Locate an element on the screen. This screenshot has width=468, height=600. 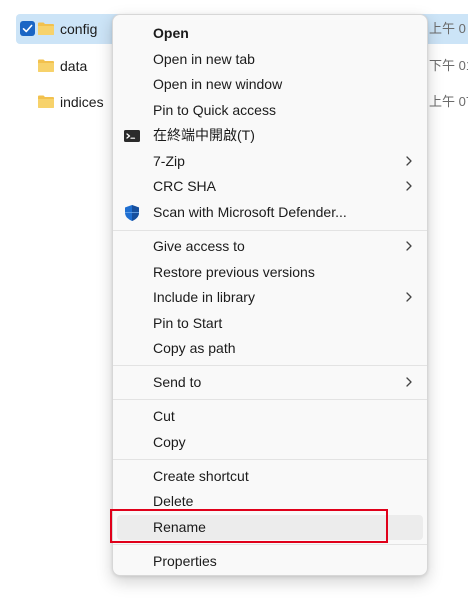
menu-item-open-new-window: Open in new window is located at coordinates (270, 84).